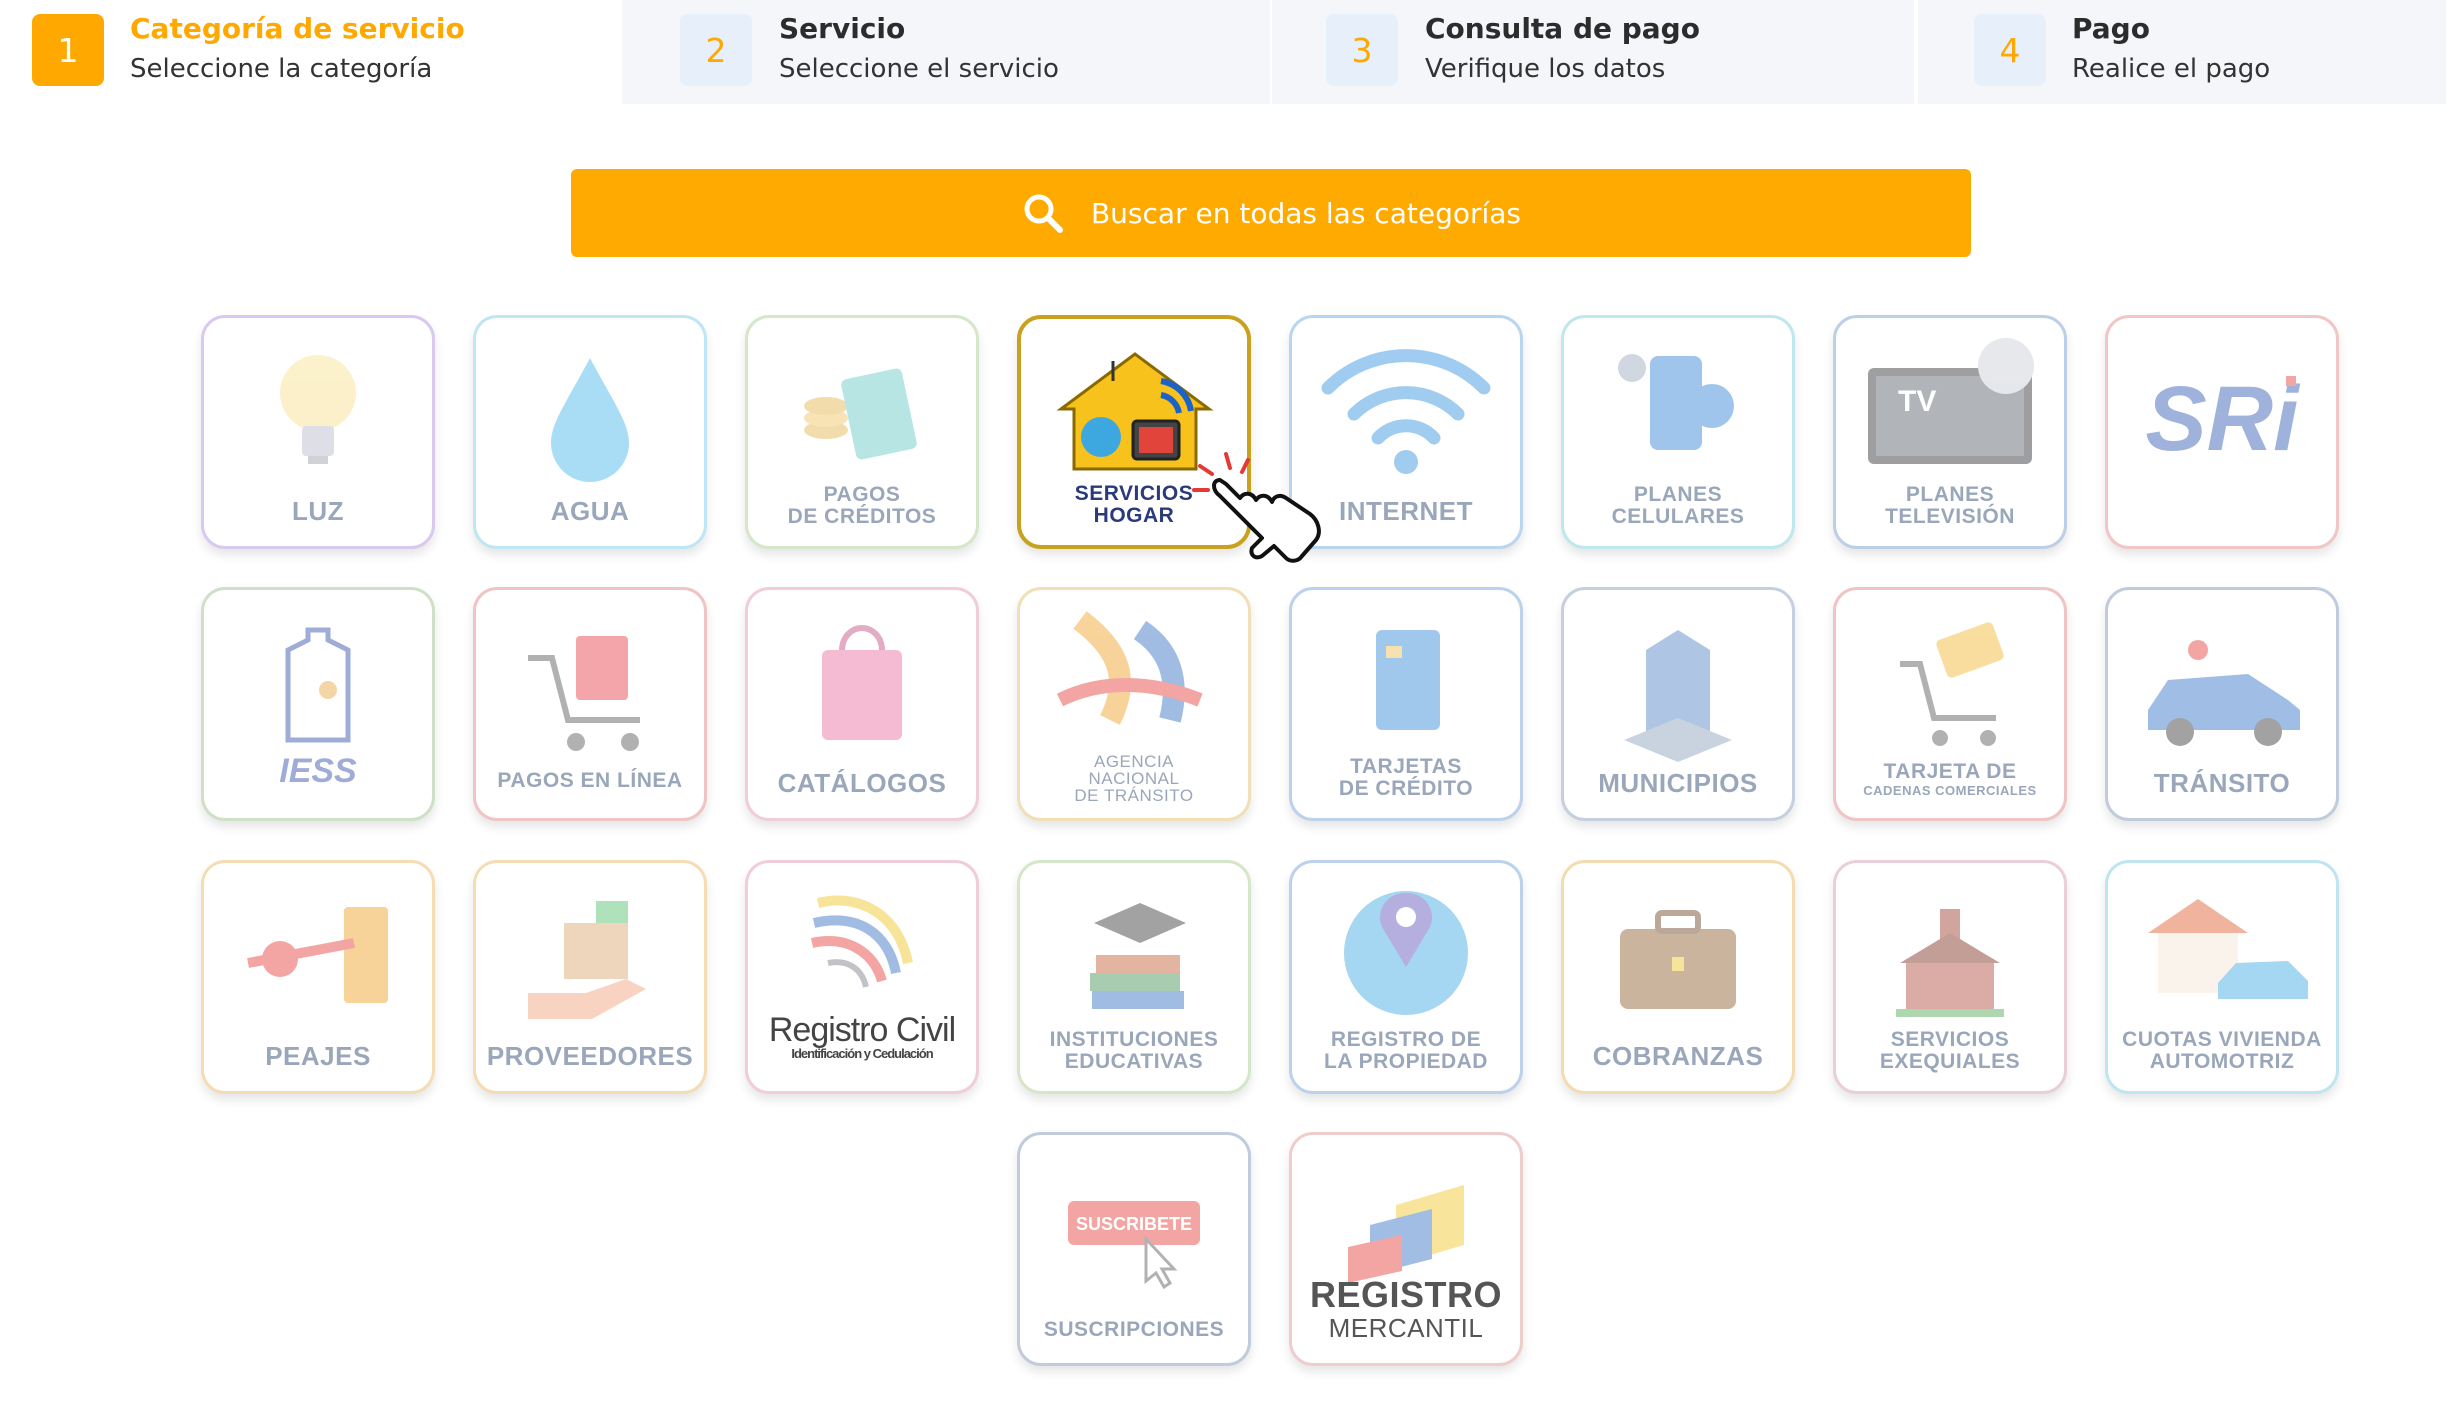 This screenshot has height=1424, width=2446. I want to click on category-label: REGISTRO DE LA PROPIEDAD, so click(1406, 1051).